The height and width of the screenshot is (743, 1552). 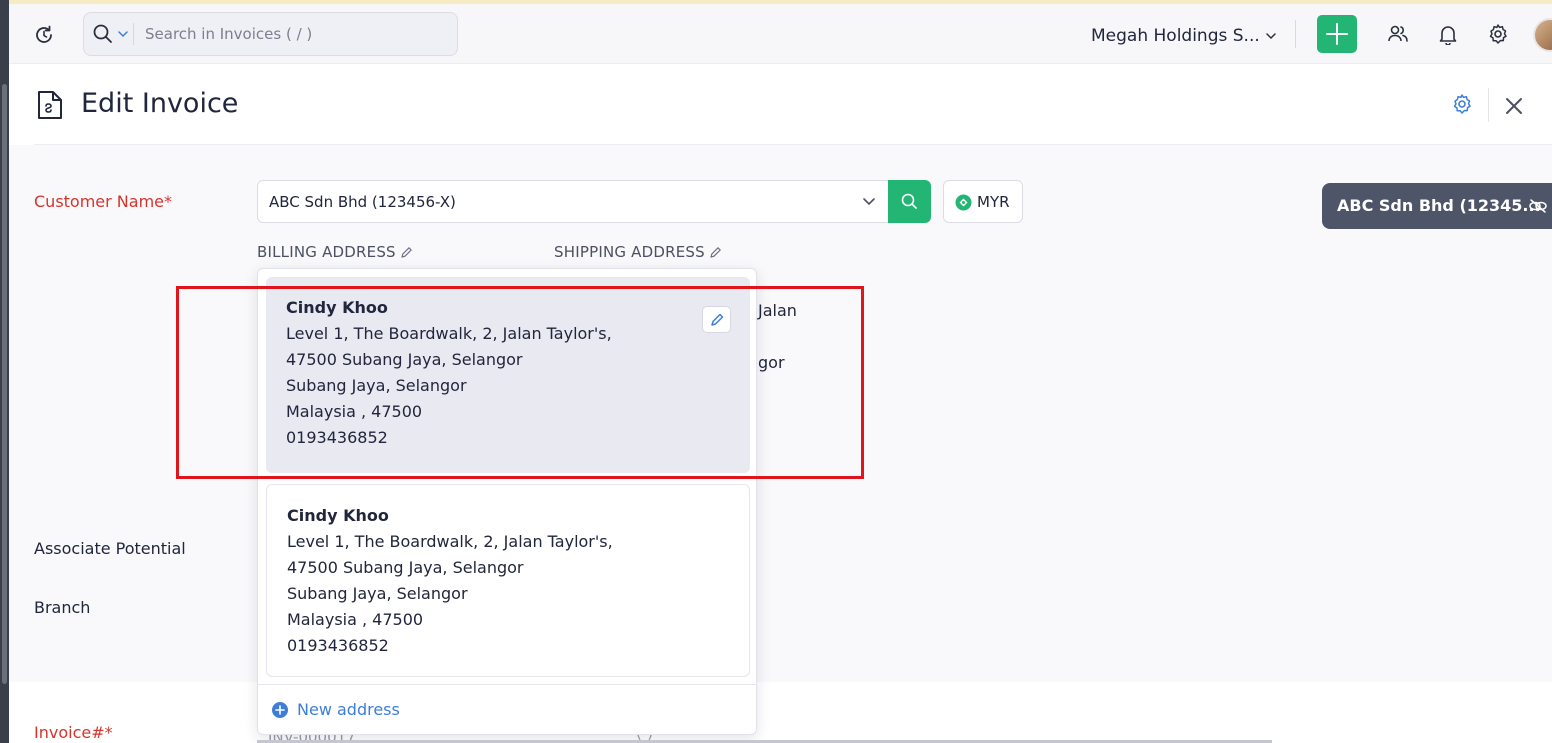 I want to click on address-line: Subang Jaya, Selangor, so click(x=377, y=593).